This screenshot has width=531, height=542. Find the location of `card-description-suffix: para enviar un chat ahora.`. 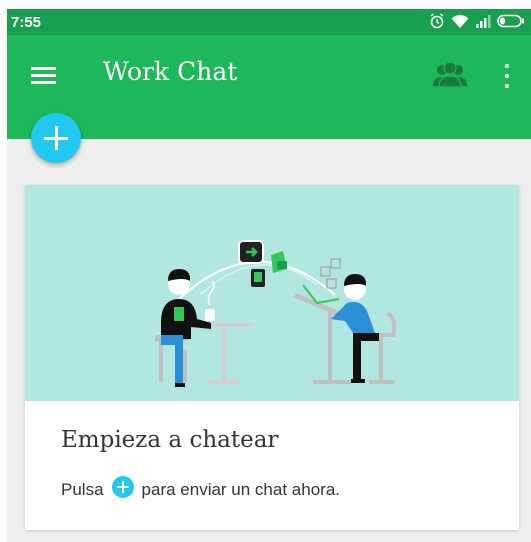

card-description-suffix: para enviar un chat ahora. is located at coordinates (240, 489).